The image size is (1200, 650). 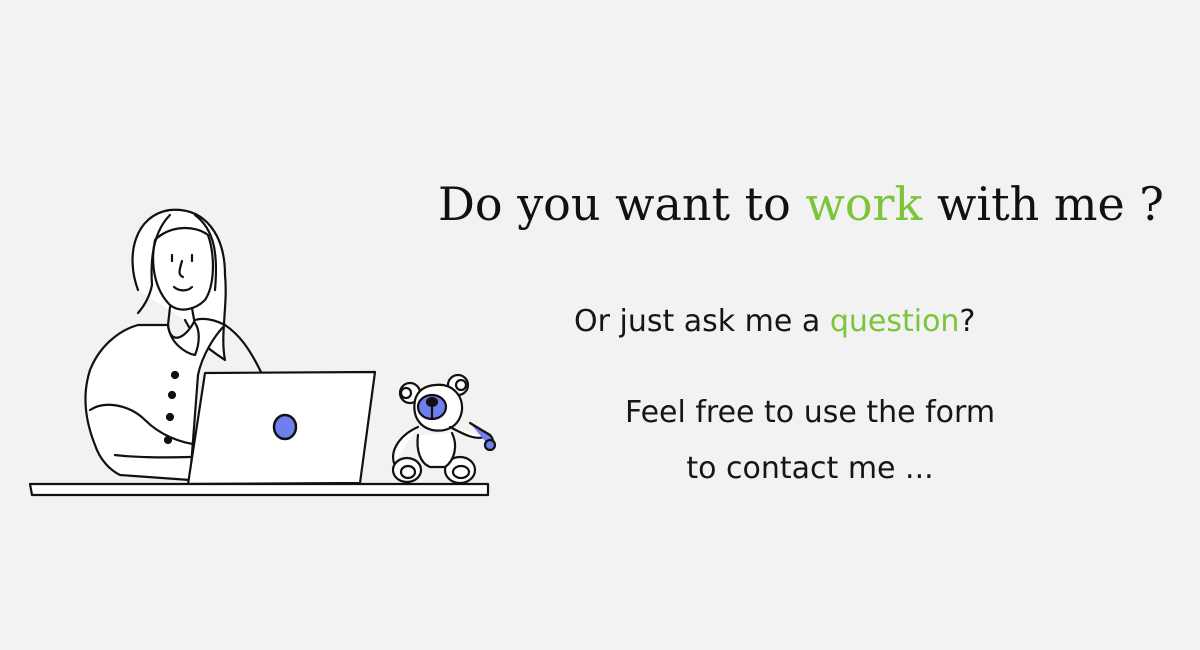 I want to click on headline-accent-word: work, so click(x=864, y=204).